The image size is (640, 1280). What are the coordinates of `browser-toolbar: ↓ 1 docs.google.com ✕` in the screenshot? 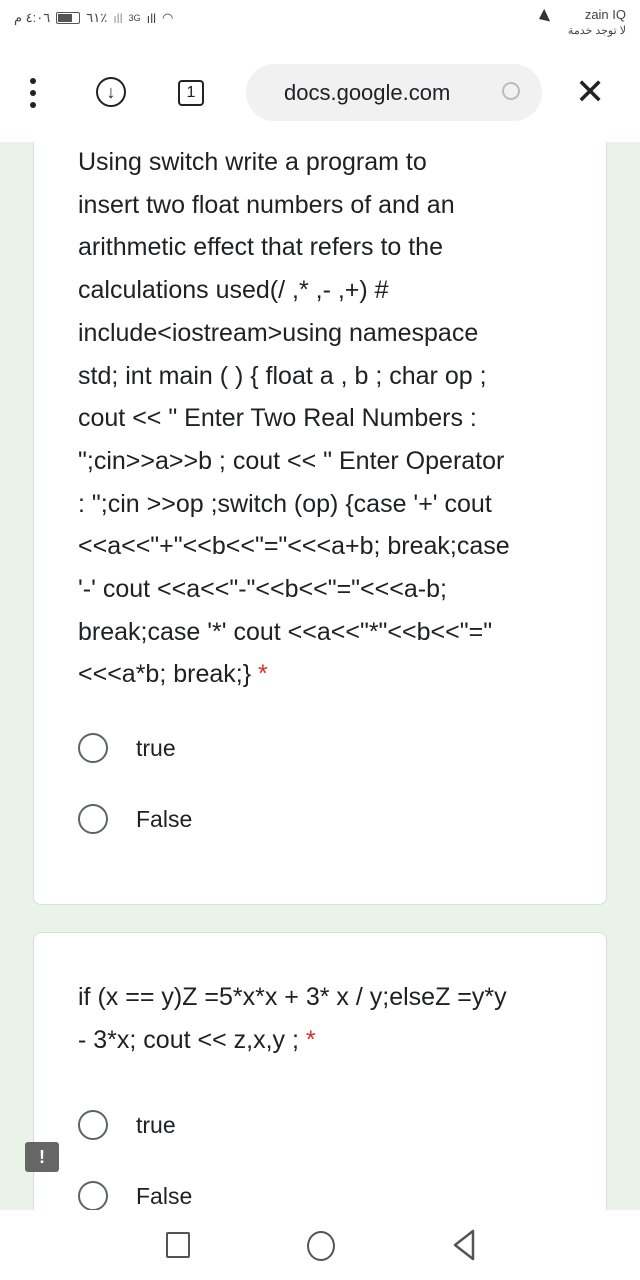 It's located at (320, 96).